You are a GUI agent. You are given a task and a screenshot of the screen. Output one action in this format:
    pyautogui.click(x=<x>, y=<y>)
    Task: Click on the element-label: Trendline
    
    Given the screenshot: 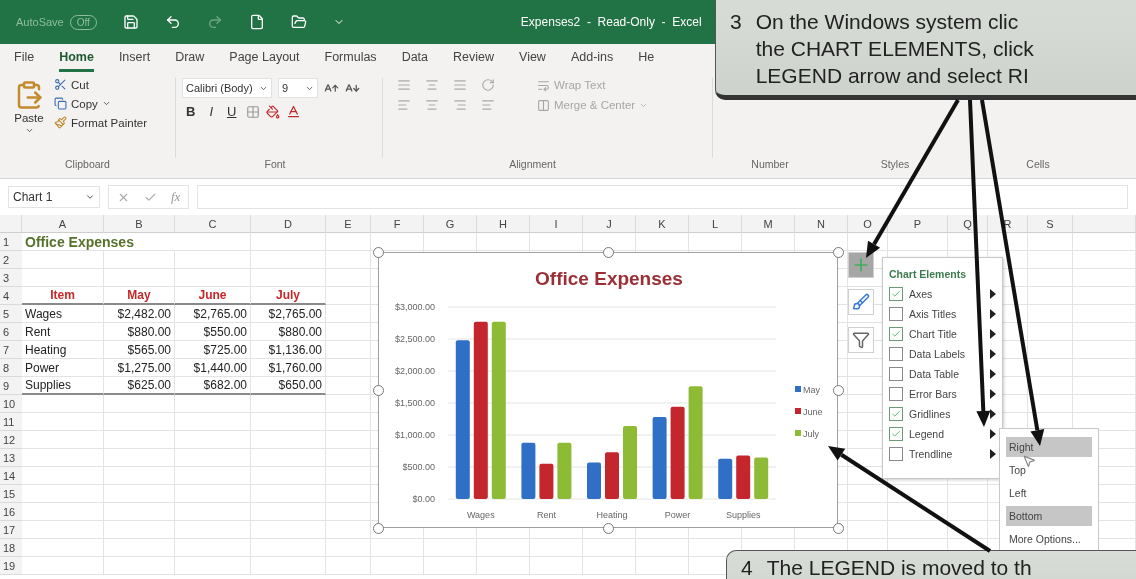 What is the action you would take?
    pyautogui.click(x=931, y=454)
    